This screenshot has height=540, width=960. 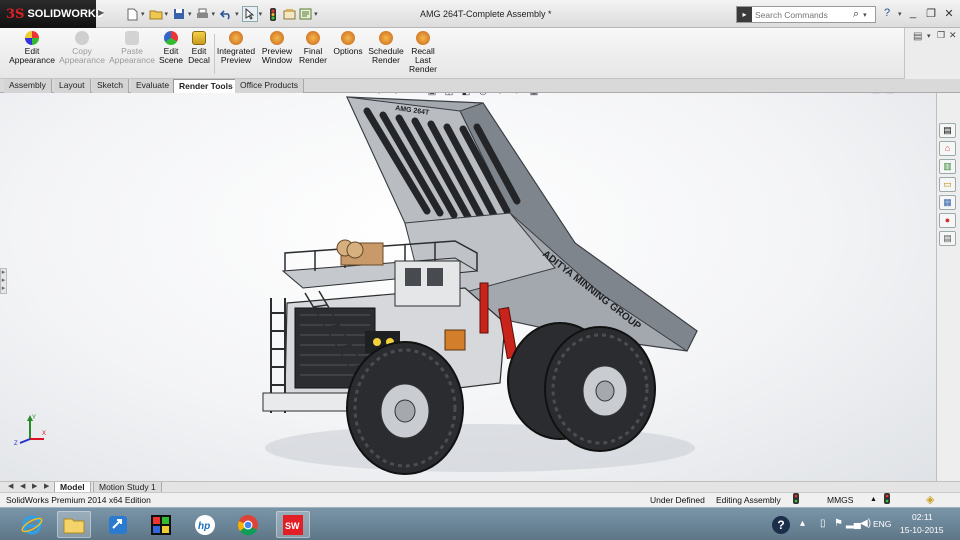 What do you see at coordinates (483, 95) in the screenshot?
I see `hide-show-items-icon: ◎` at bounding box center [483, 95].